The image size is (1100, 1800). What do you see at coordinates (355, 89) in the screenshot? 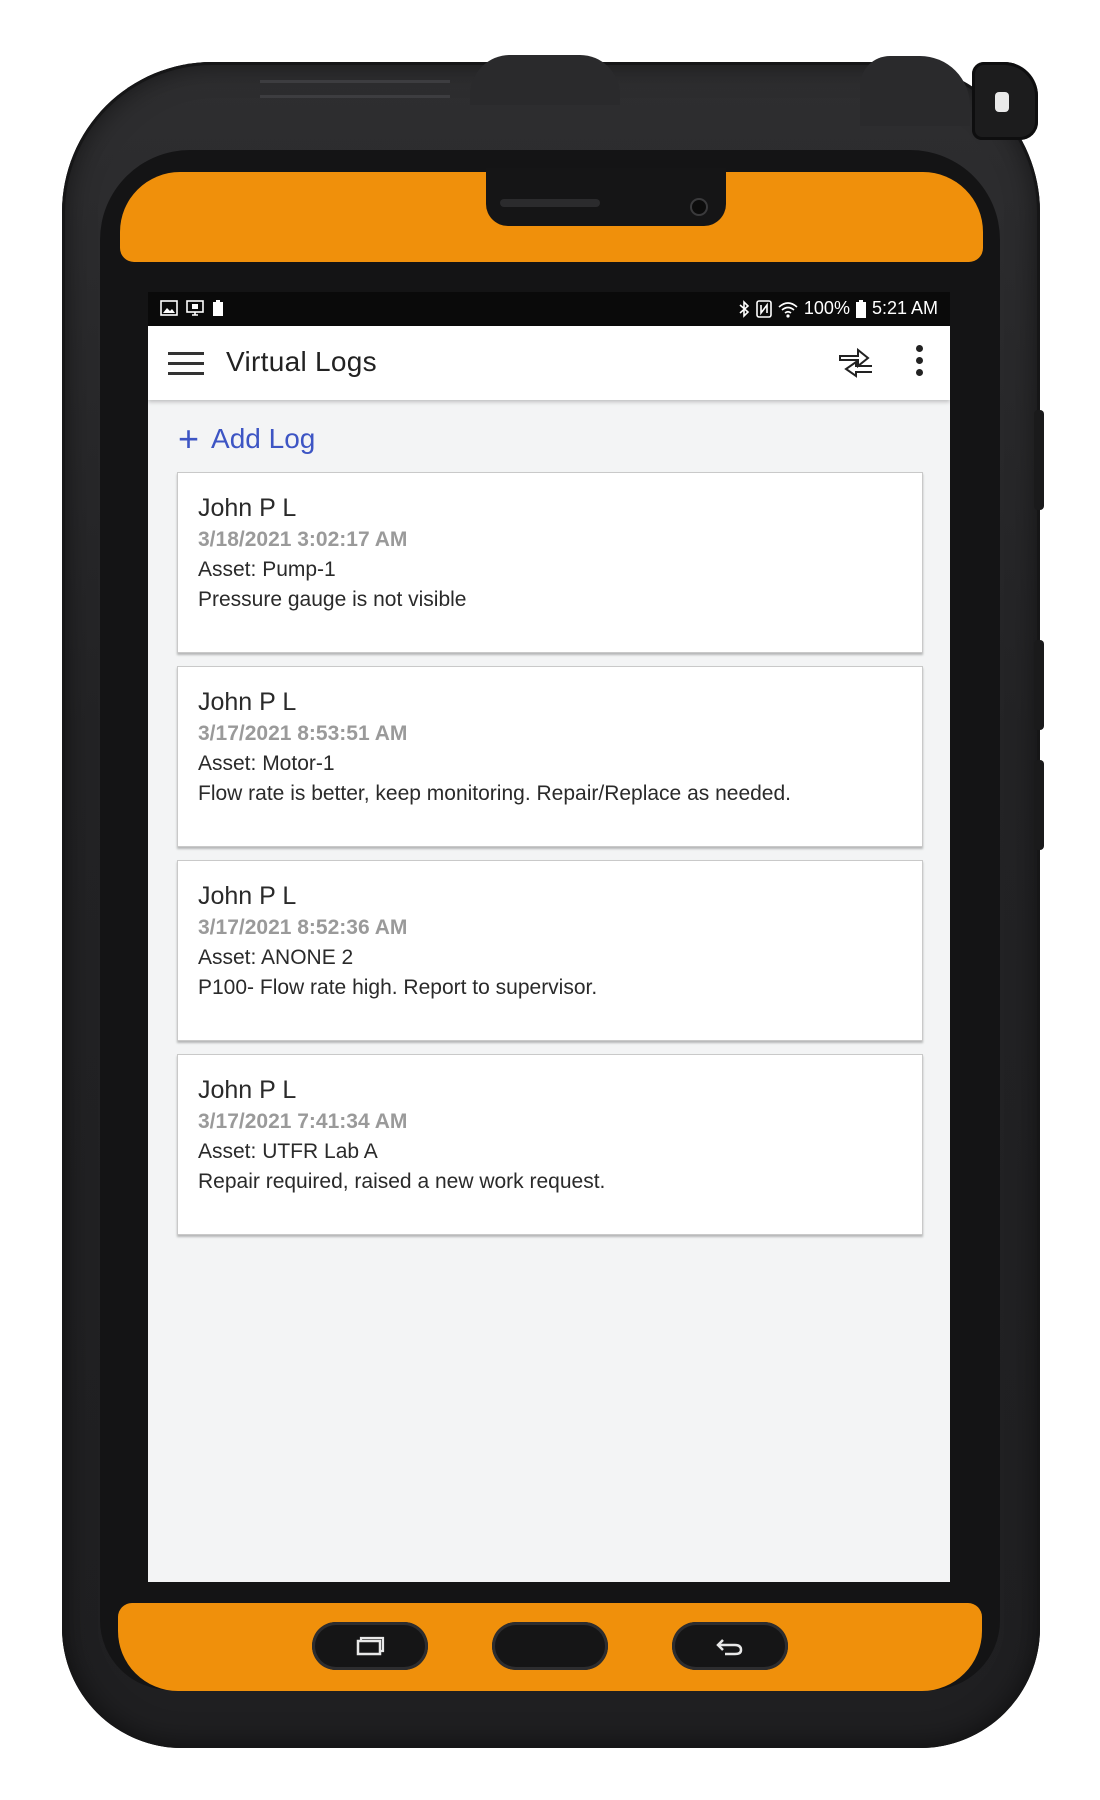
I see `device-vent` at bounding box center [355, 89].